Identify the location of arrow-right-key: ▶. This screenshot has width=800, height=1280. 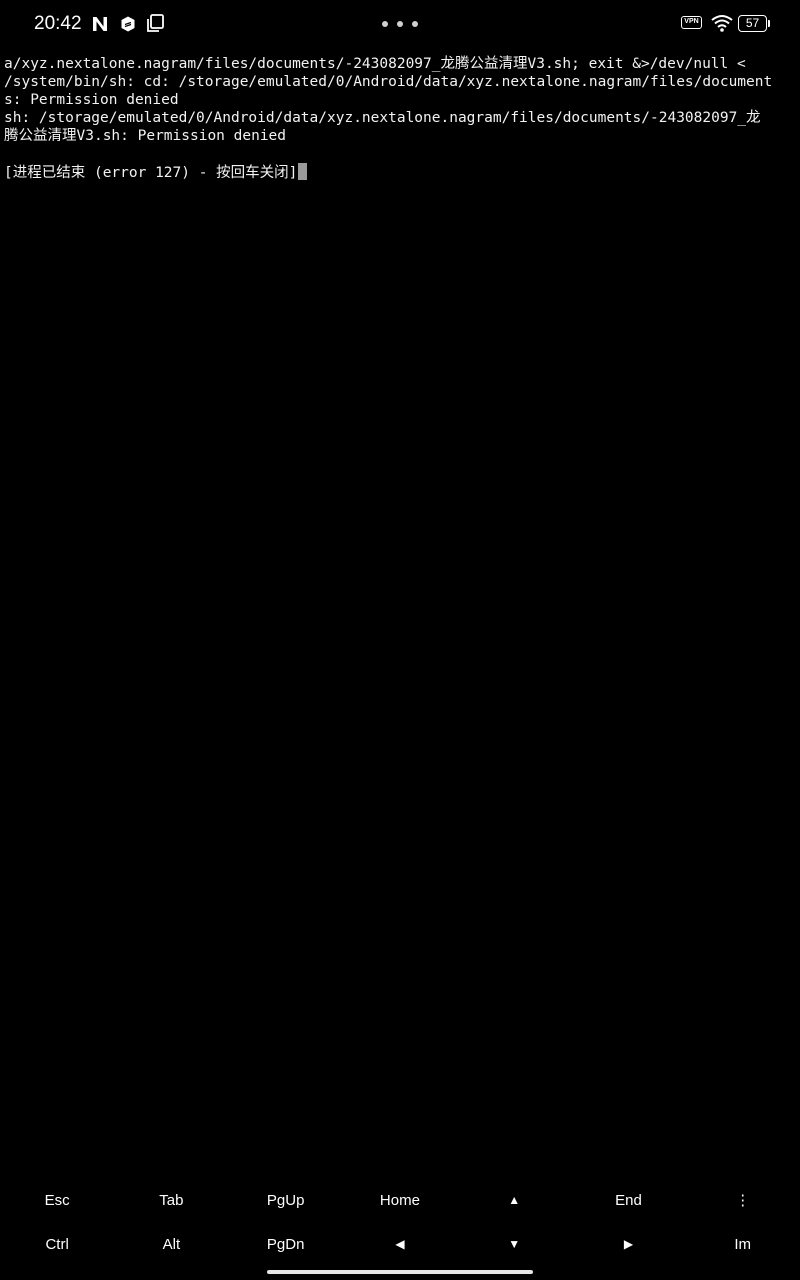
(628, 1244).